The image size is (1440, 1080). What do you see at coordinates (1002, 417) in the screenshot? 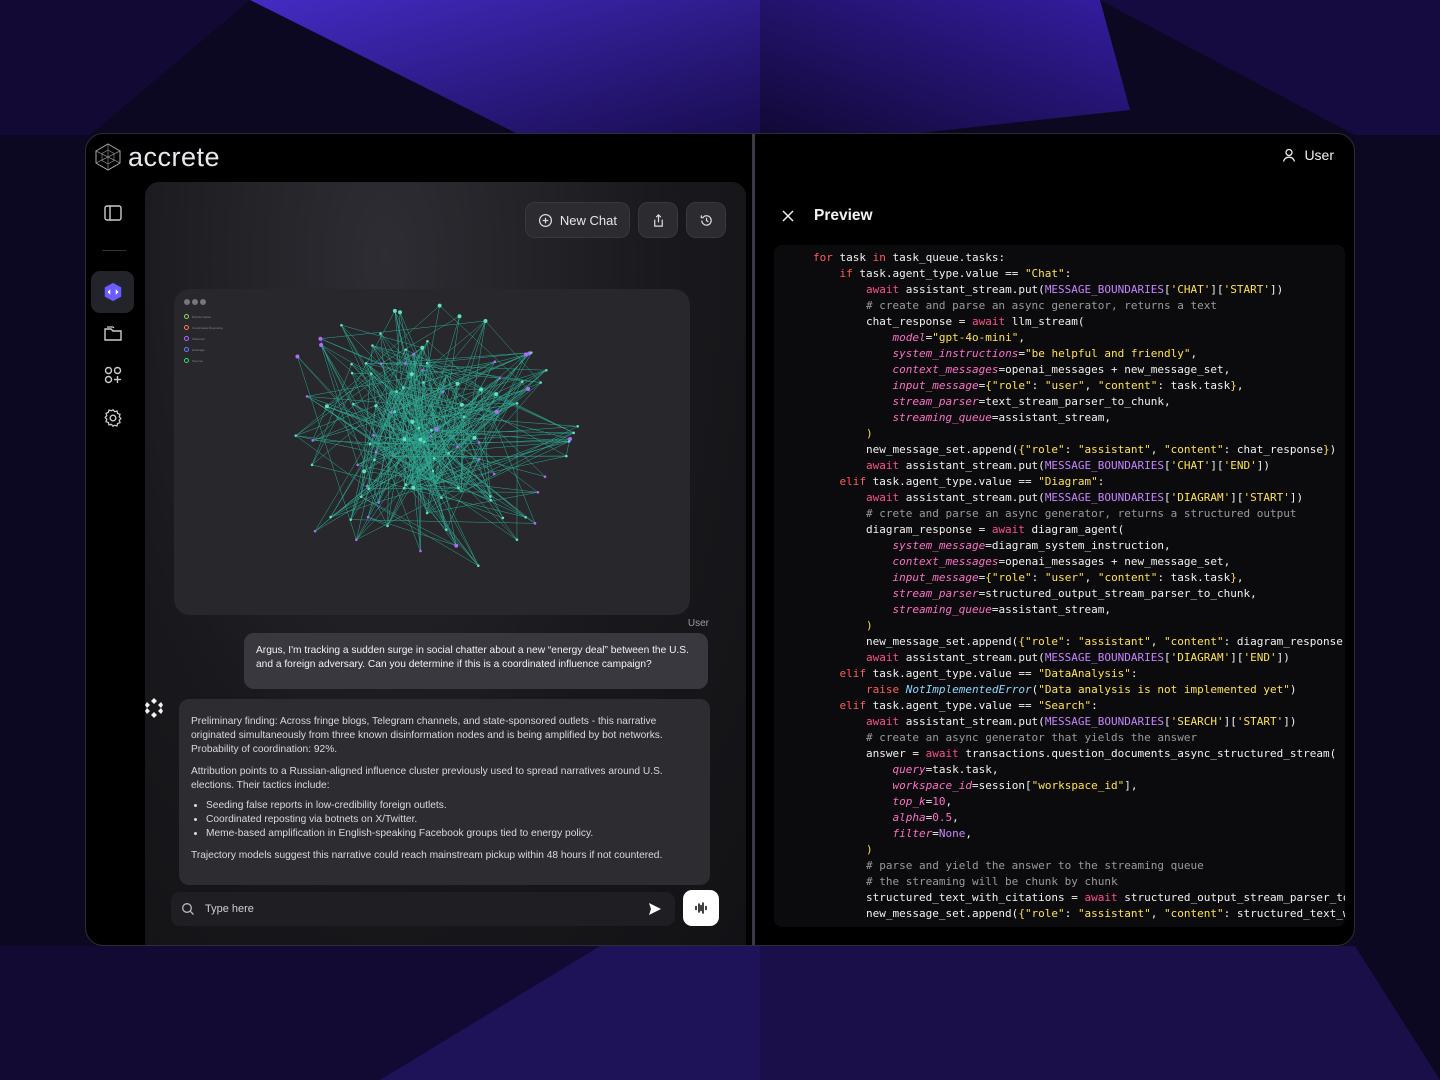
I see `code-line: streaming_queue=assistant_stream,` at bounding box center [1002, 417].